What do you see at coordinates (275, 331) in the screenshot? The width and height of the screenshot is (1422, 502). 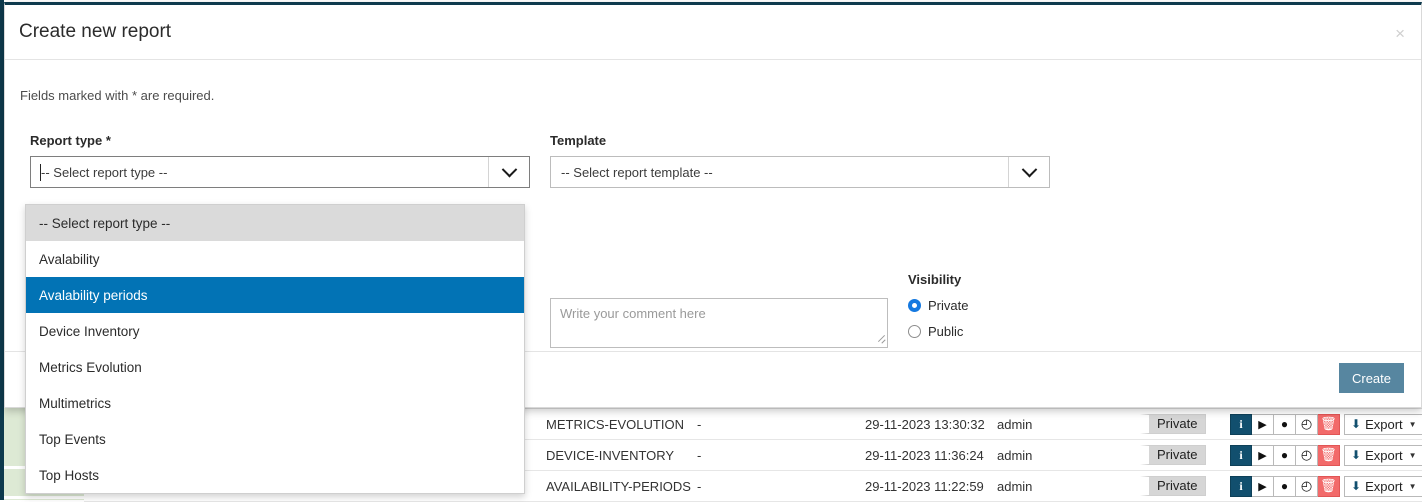 I see `dropdown-option-device-inventory: Device Inventory` at bounding box center [275, 331].